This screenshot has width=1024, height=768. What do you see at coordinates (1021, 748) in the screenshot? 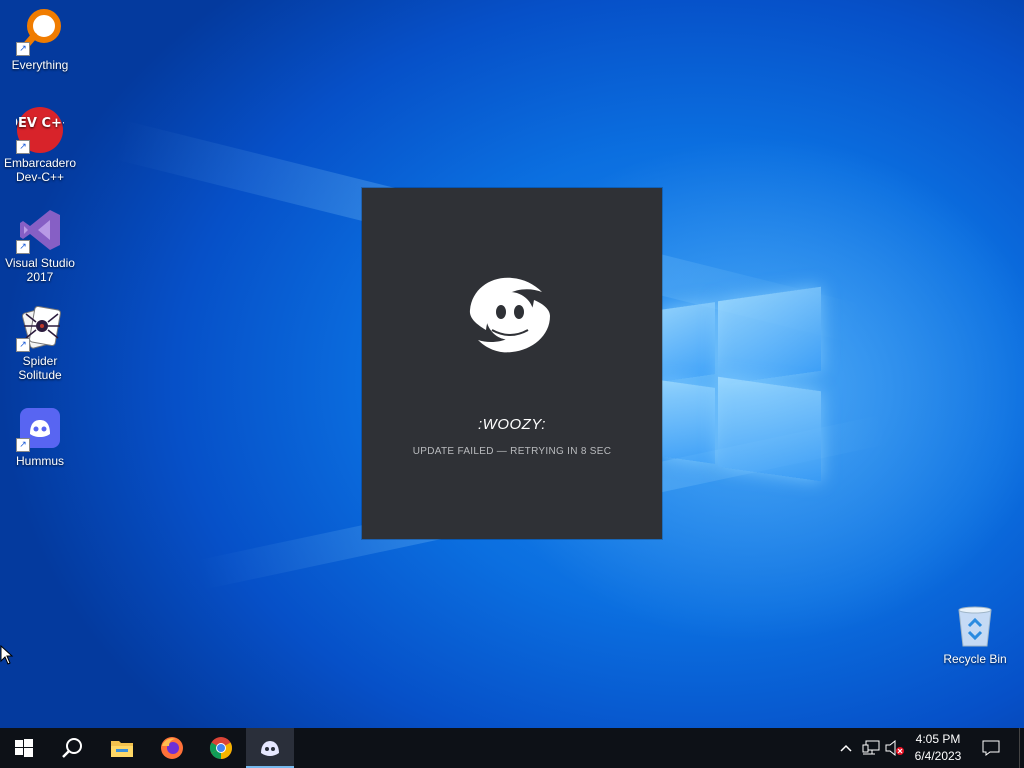
I see `show-desktop-button` at bounding box center [1021, 748].